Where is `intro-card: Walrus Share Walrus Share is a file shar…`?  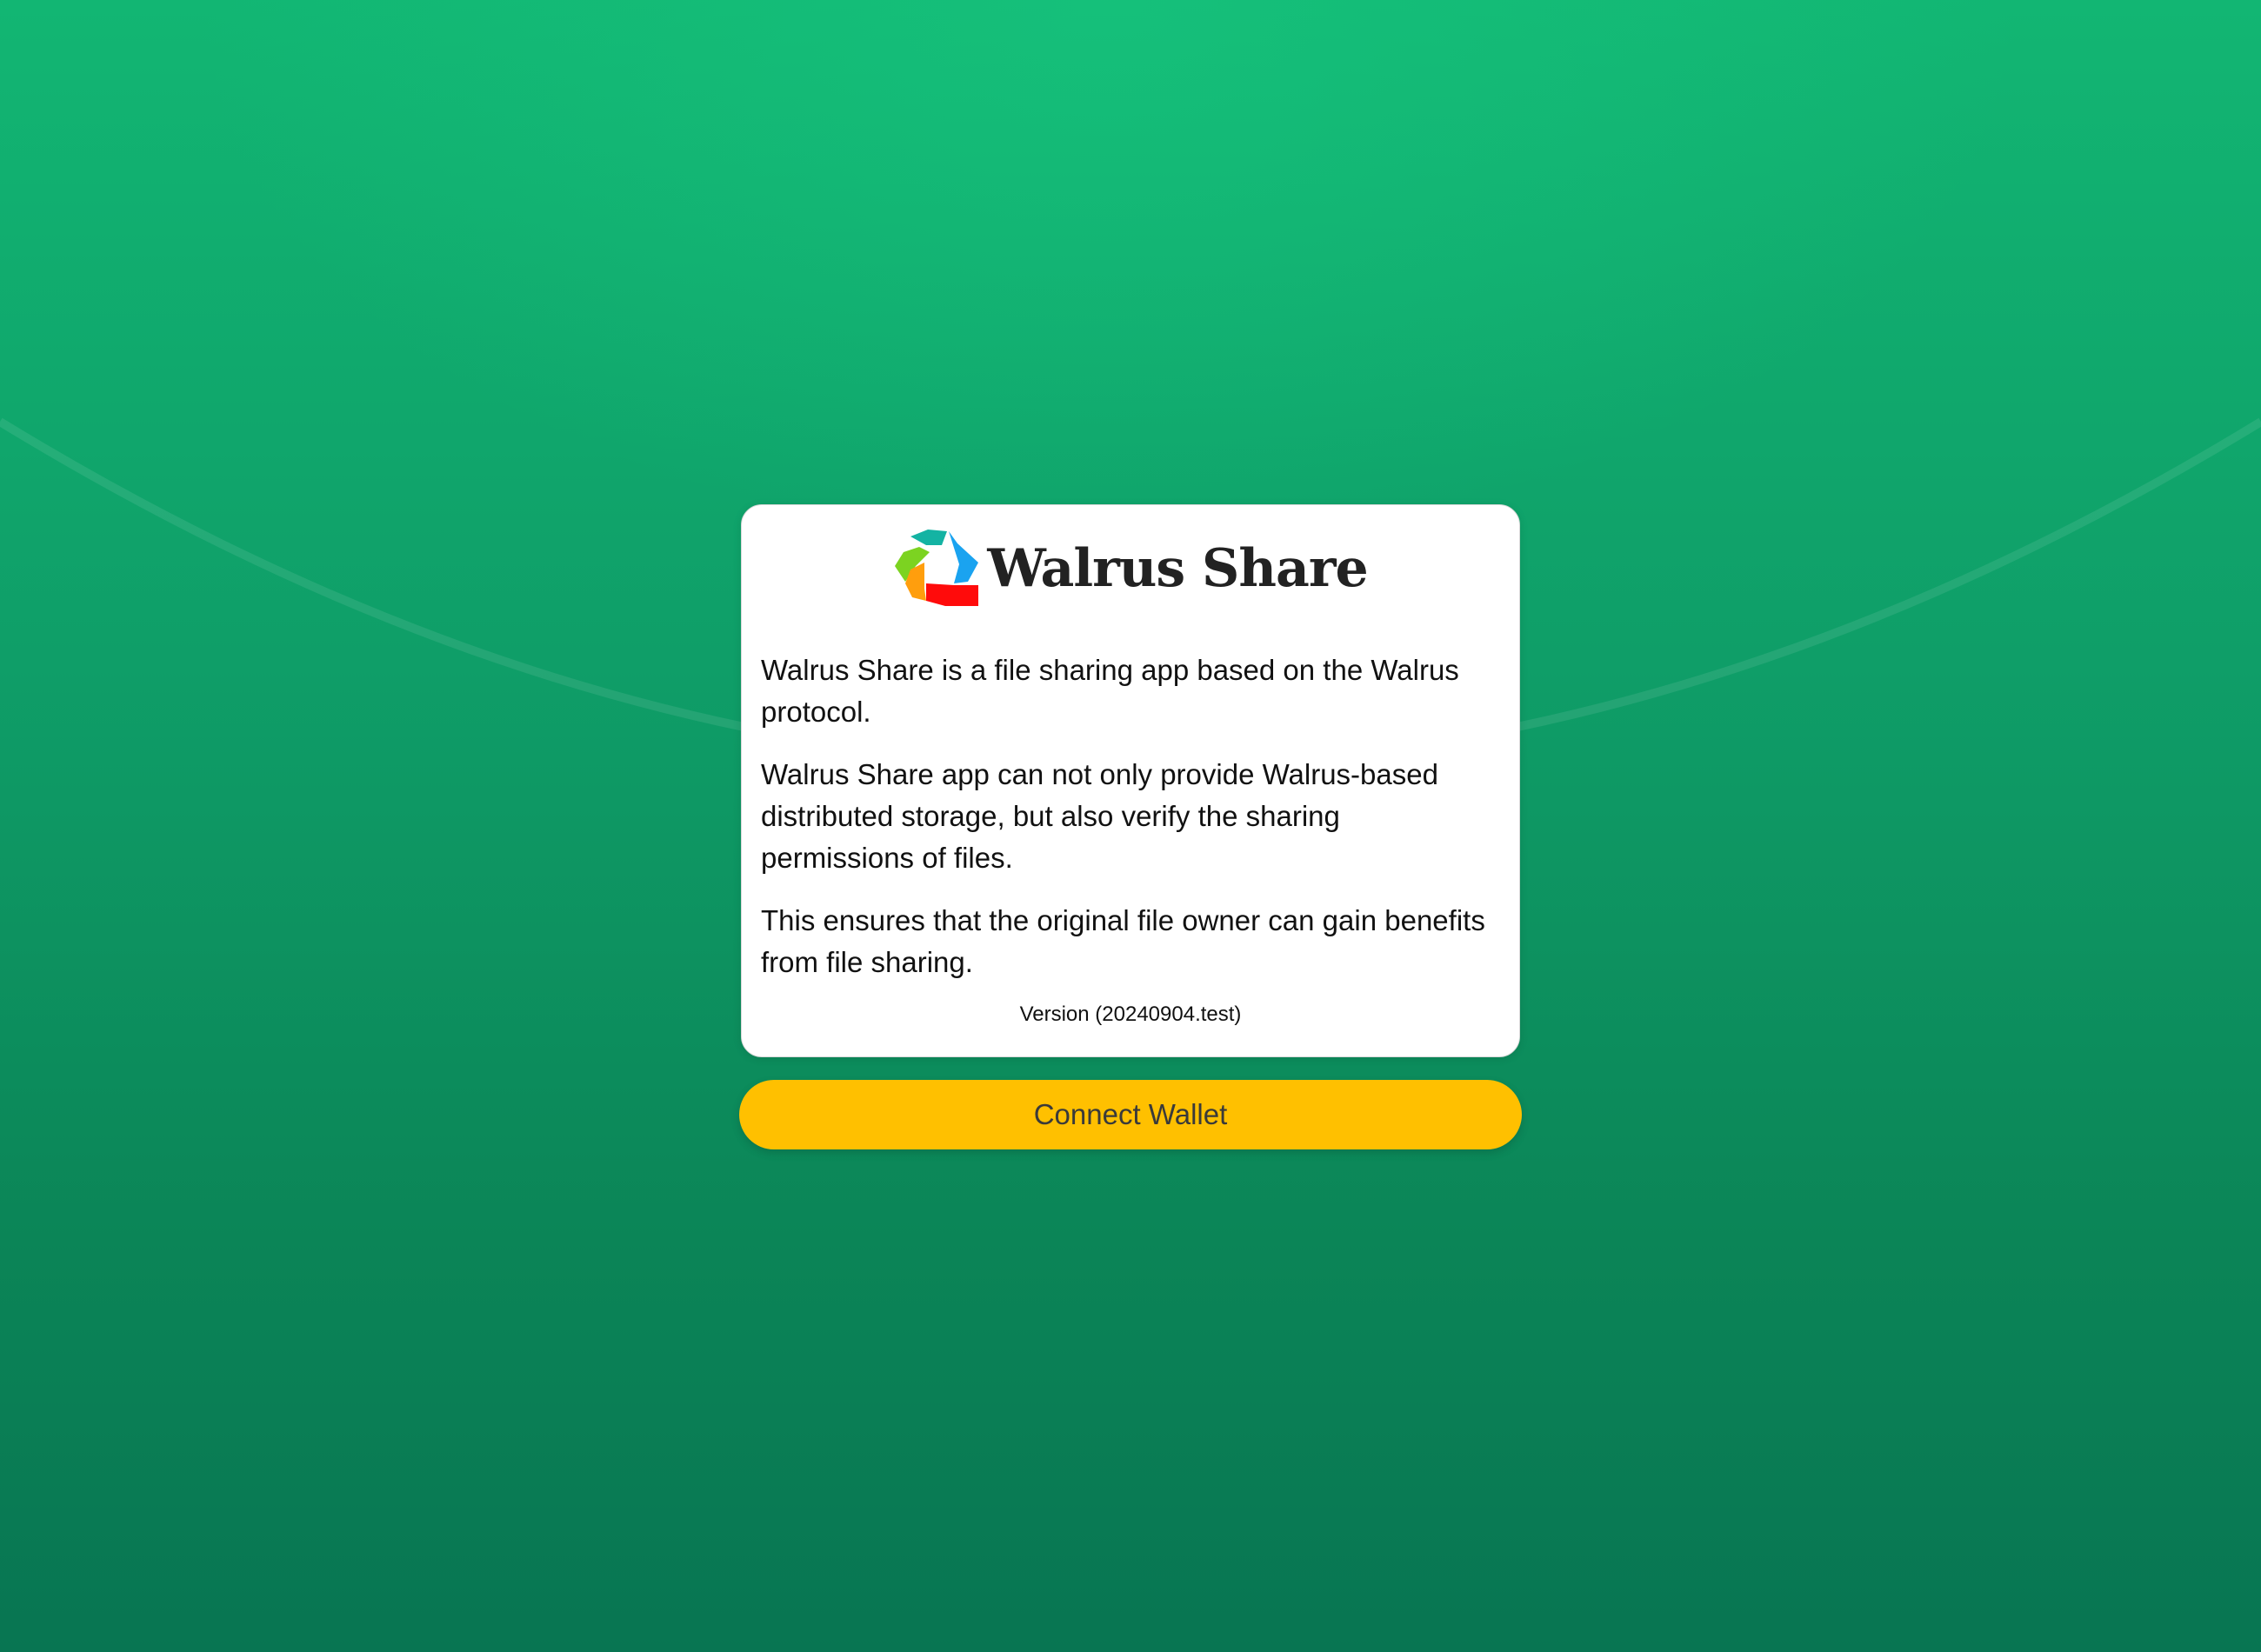 intro-card: Walrus Share Walrus Share is a file shar… is located at coordinates (1130, 780).